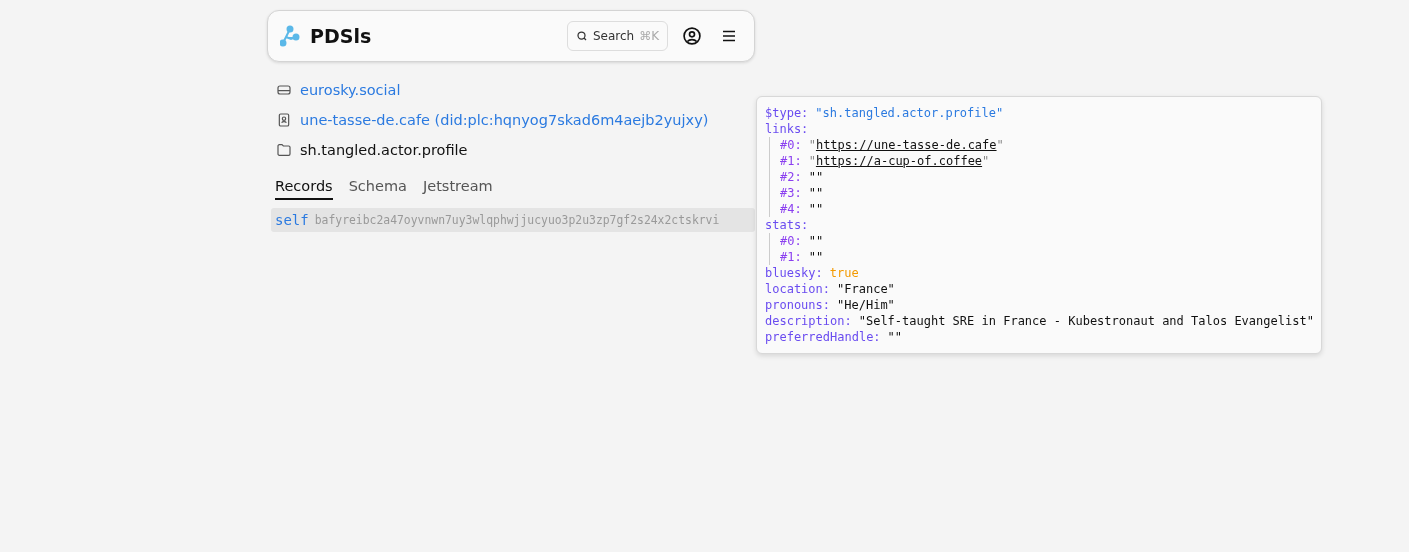 The height and width of the screenshot is (552, 1409). I want to click on json-key: bluesky:, so click(794, 273).